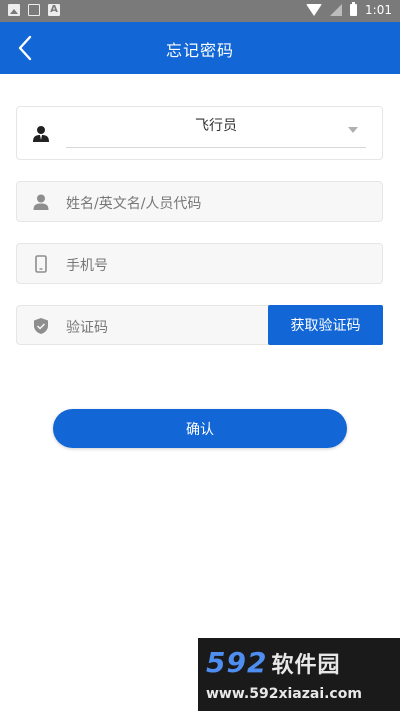 This screenshot has width=400, height=711. What do you see at coordinates (87, 266) in the screenshot?
I see `phone-field-placeholder: 手机号` at bounding box center [87, 266].